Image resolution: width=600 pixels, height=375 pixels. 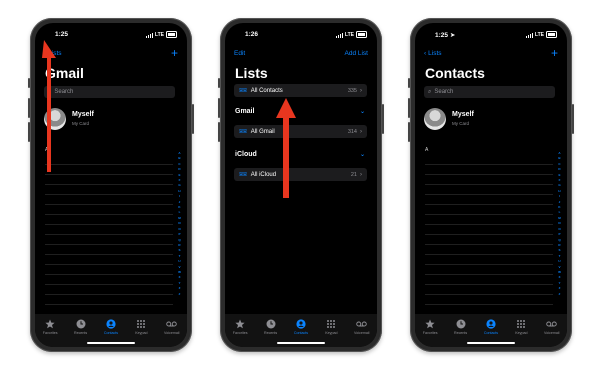 I want to click on list-count: 335, so click(x=352, y=90).